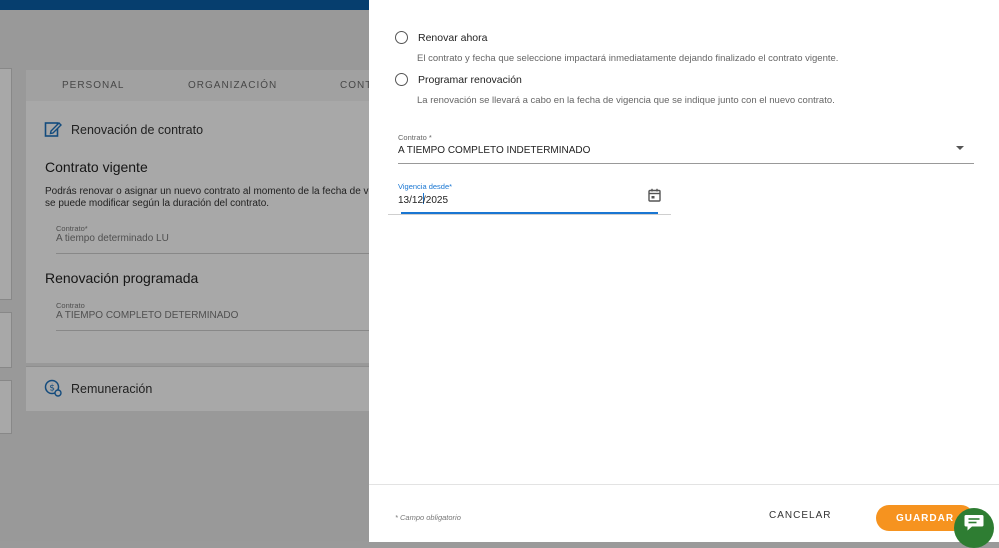 The width and height of the screenshot is (999, 548). What do you see at coordinates (411, 200) in the screenshot?
I see `date-text-part: 13/12` at bounding box center [411, 200].